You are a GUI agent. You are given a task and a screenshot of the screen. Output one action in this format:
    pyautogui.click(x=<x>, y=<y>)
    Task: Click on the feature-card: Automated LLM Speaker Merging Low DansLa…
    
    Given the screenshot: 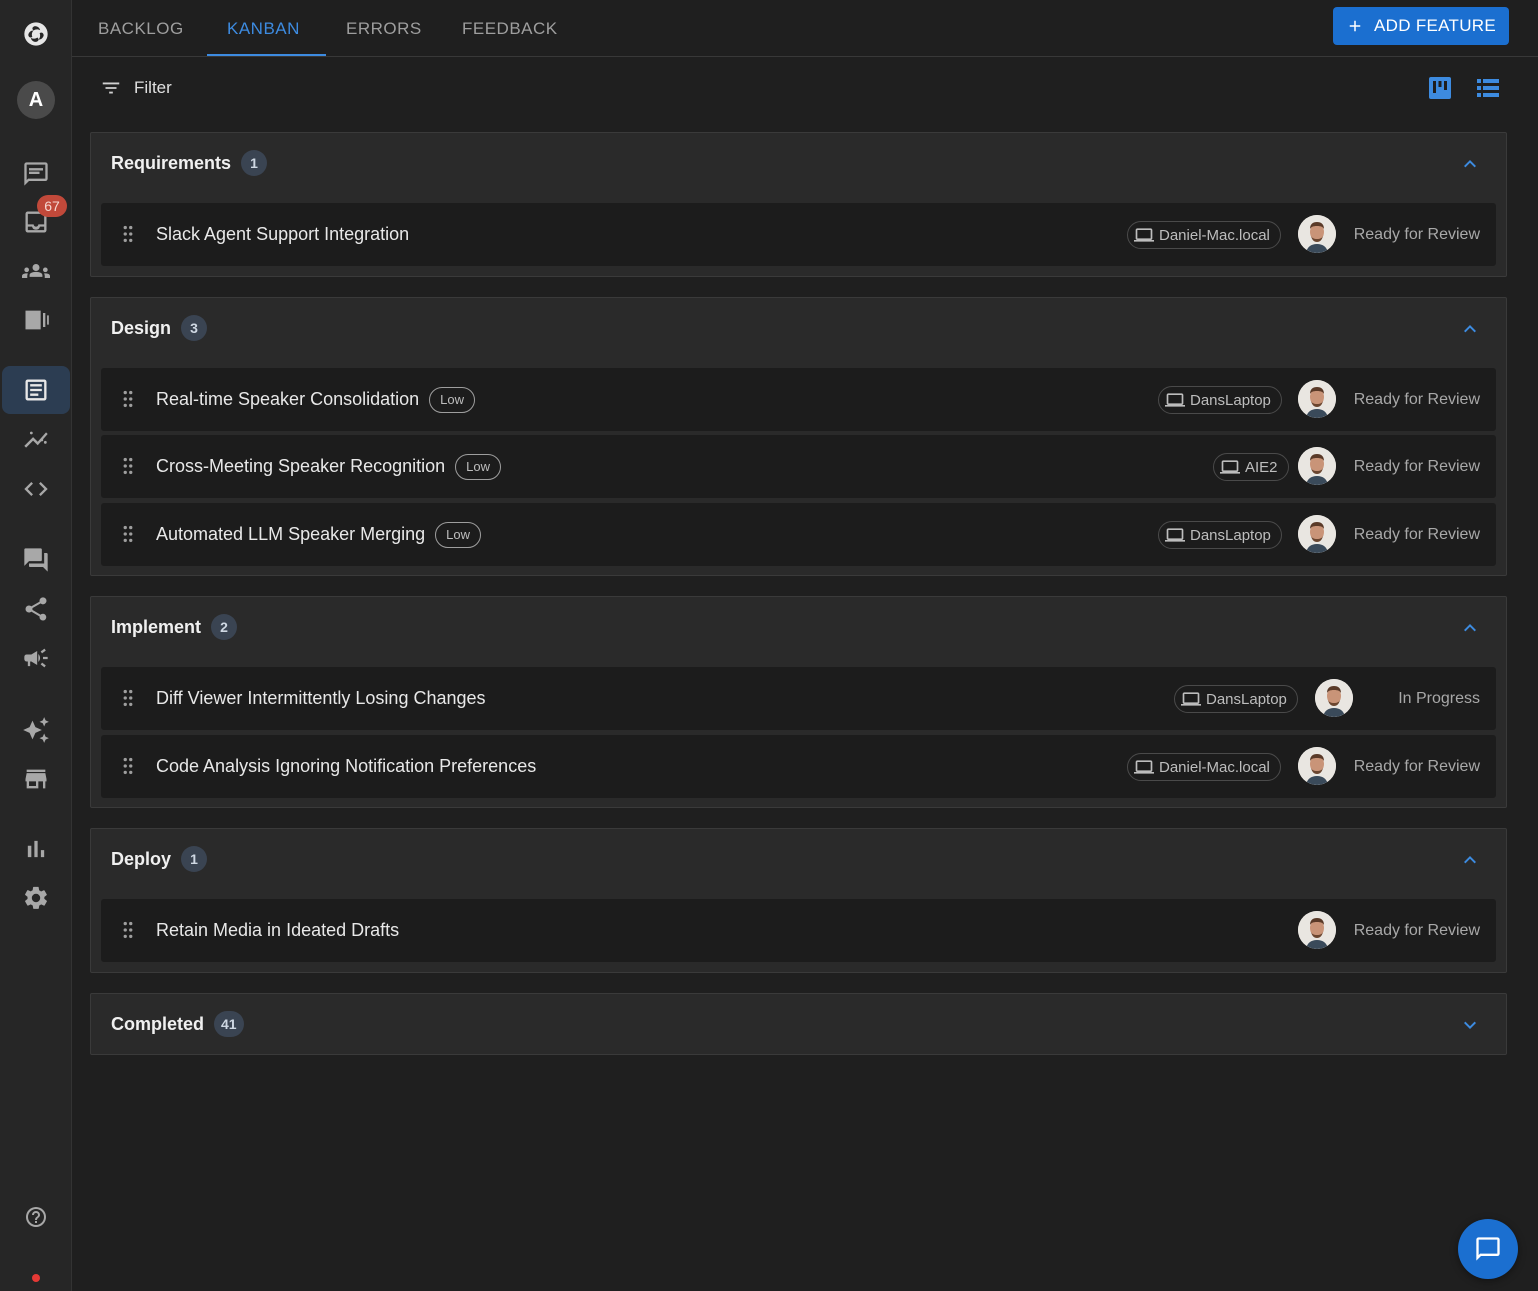 What is the action you would take?
    pyautogui.click(x=798, y=534)
    